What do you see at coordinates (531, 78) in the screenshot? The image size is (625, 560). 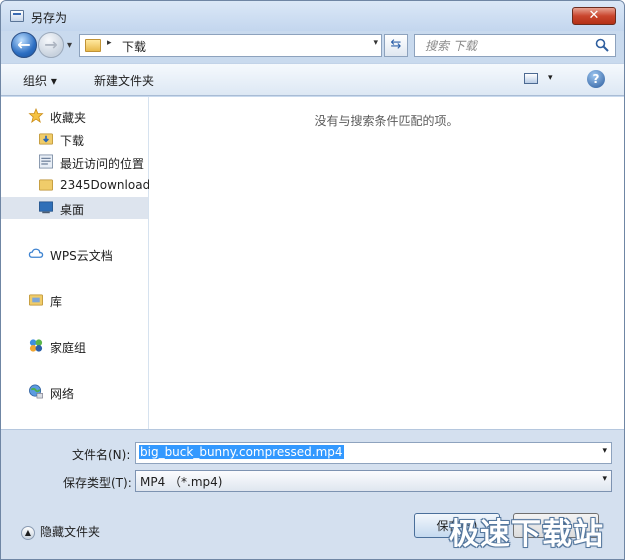 I see `change-view-icon` at bounding box center [531, 78].